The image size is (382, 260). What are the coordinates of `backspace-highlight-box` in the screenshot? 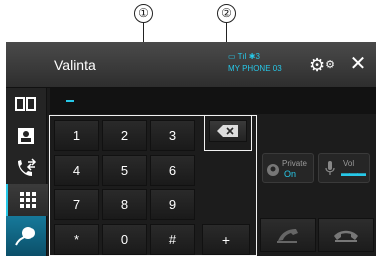 It's located at (228, 133).